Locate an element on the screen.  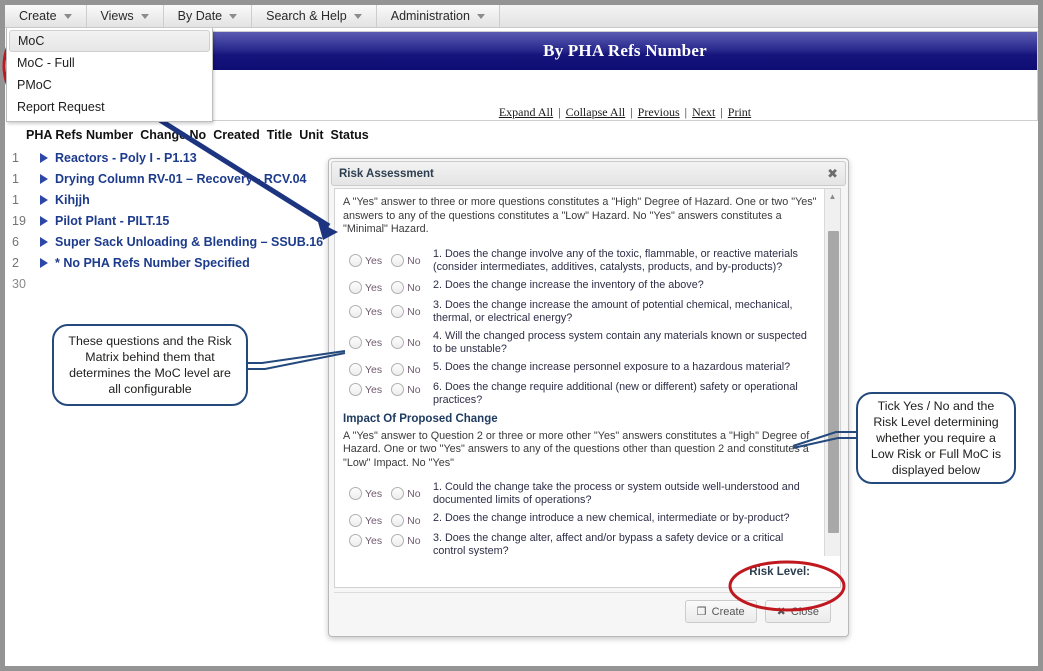
dialog-vertical-scrollbar: ▲ ▼ is located at coordinates (832, 388).